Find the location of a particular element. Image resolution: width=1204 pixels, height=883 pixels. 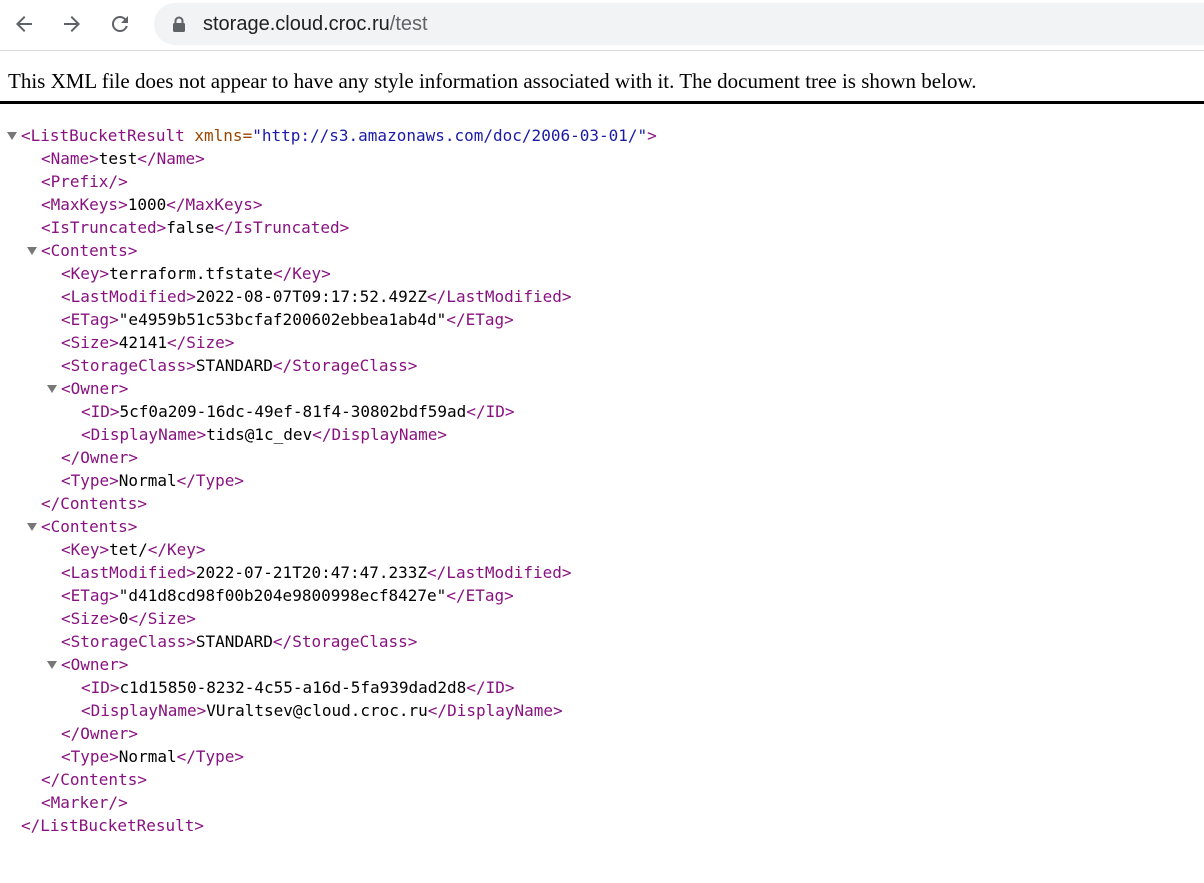

lock-icon is located at coordinates (179, 24).